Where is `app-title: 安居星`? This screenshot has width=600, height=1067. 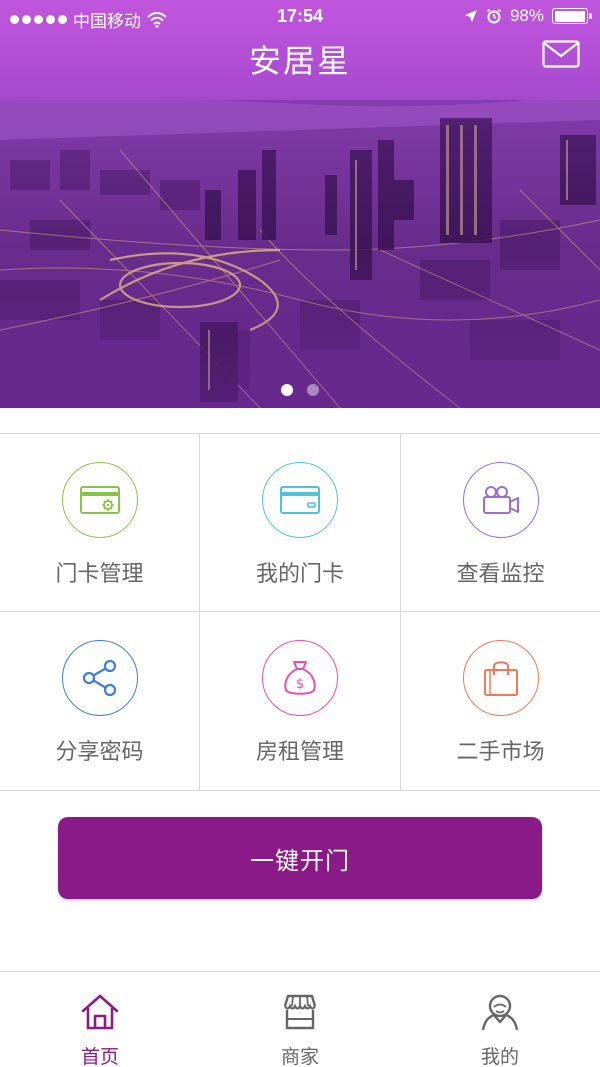 app-title: 安居星 is located at coordinates (299, 61).